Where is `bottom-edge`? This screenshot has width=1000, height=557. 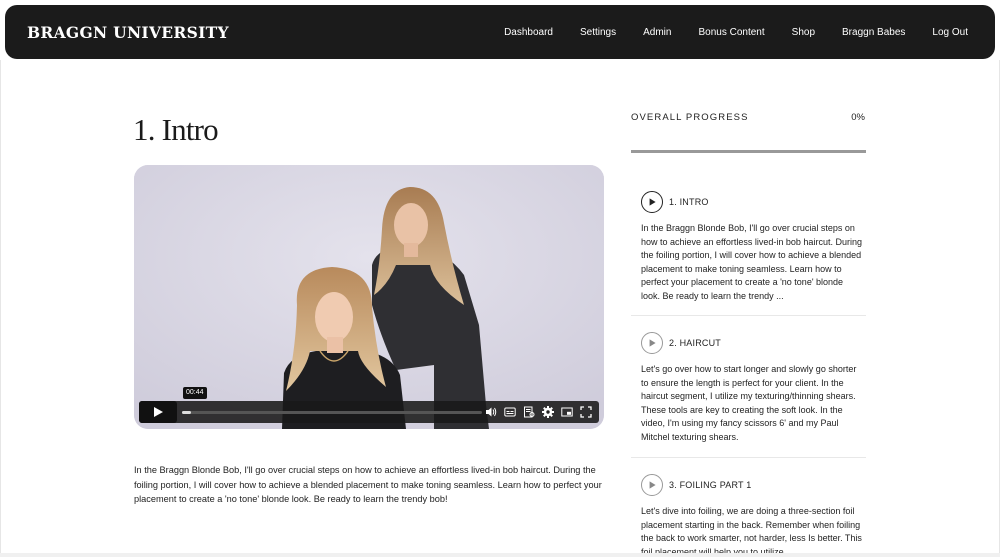
bottom-edge is located at coordinates (500, 555).